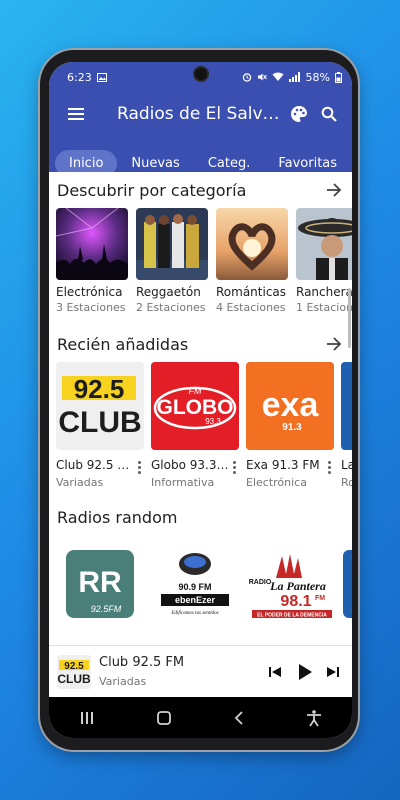  Describe the element at coordinates (294, 77) in the screenshot. I see `signal-icon` at that location.